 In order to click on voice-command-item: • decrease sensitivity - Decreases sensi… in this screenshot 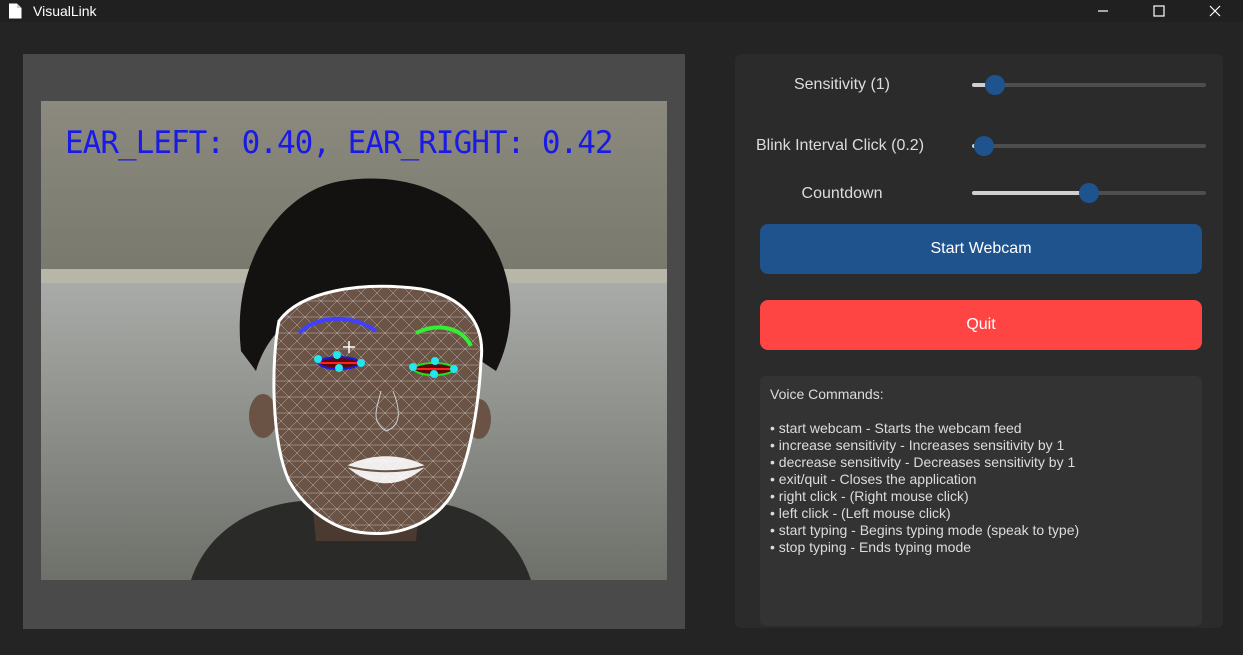, I will do `click(923, 462)`.